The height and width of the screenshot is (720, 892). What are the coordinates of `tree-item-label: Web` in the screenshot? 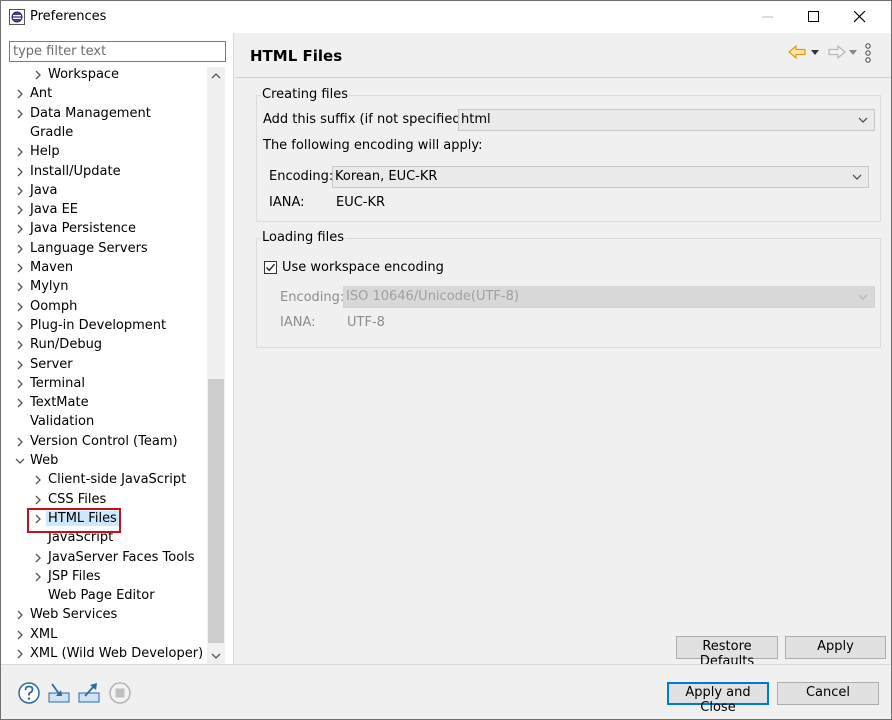 It's located at (44, 460).